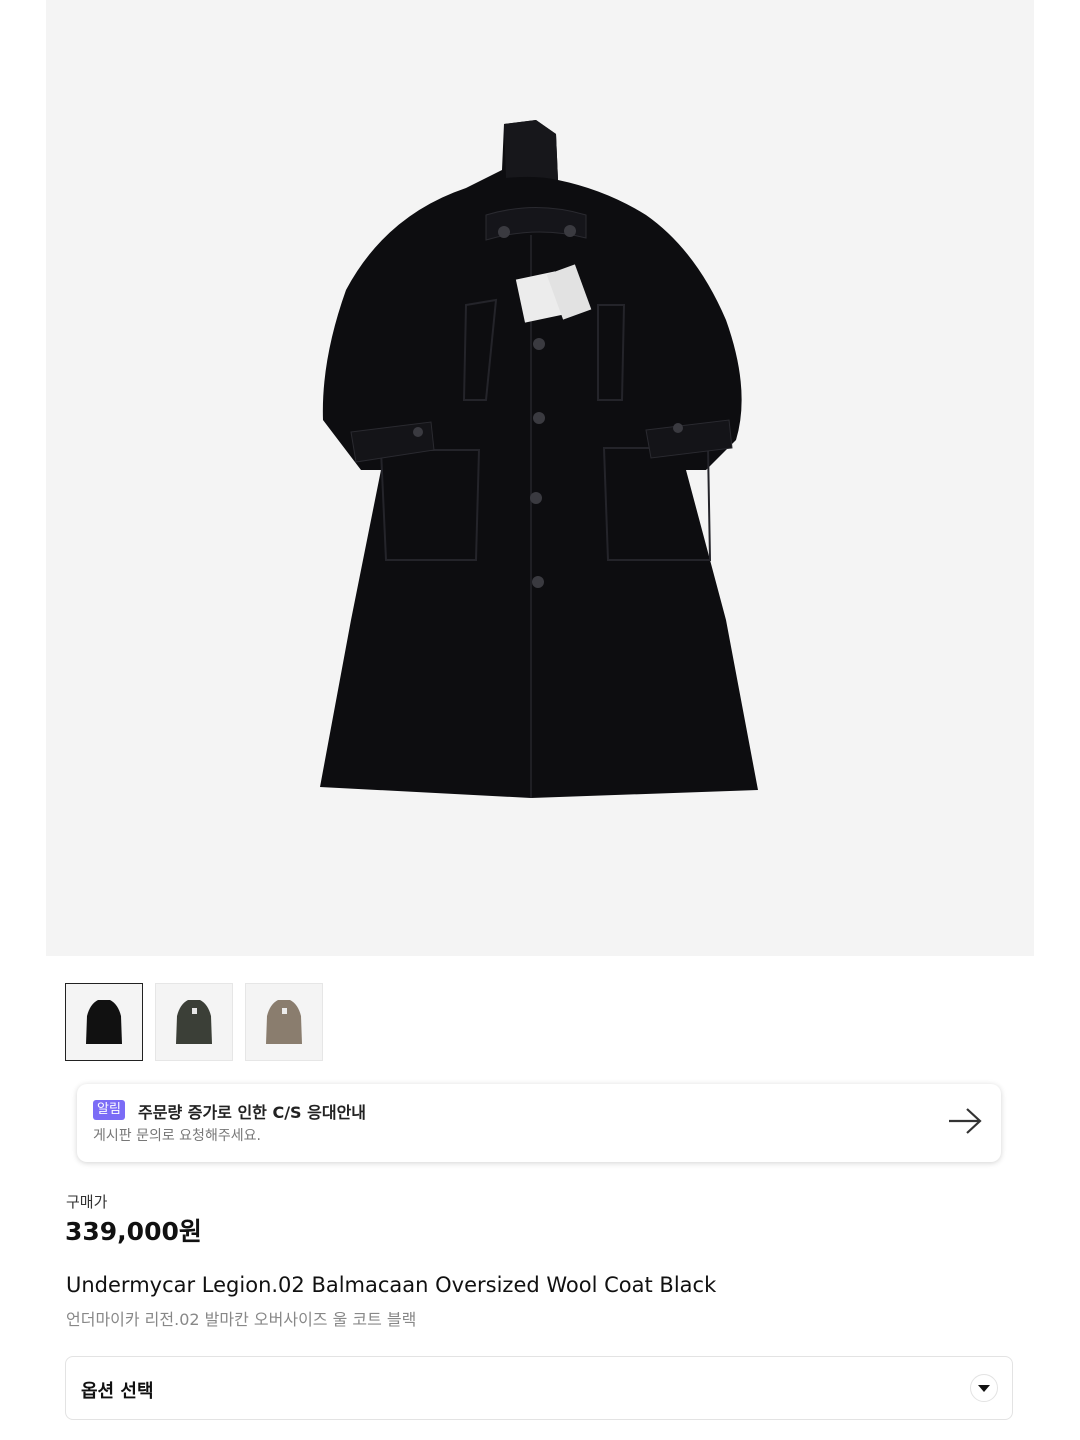 The width and height of the screenshot is (1080, 1440). What do you see at coordinates (539, 1123) in the screenshot?
I see `cs-notice-banner: 알림 주문량 증가로 인한 C/S 응대안내 게시판 문의로 요청해주세요.` at bounding box center [539, 1123].